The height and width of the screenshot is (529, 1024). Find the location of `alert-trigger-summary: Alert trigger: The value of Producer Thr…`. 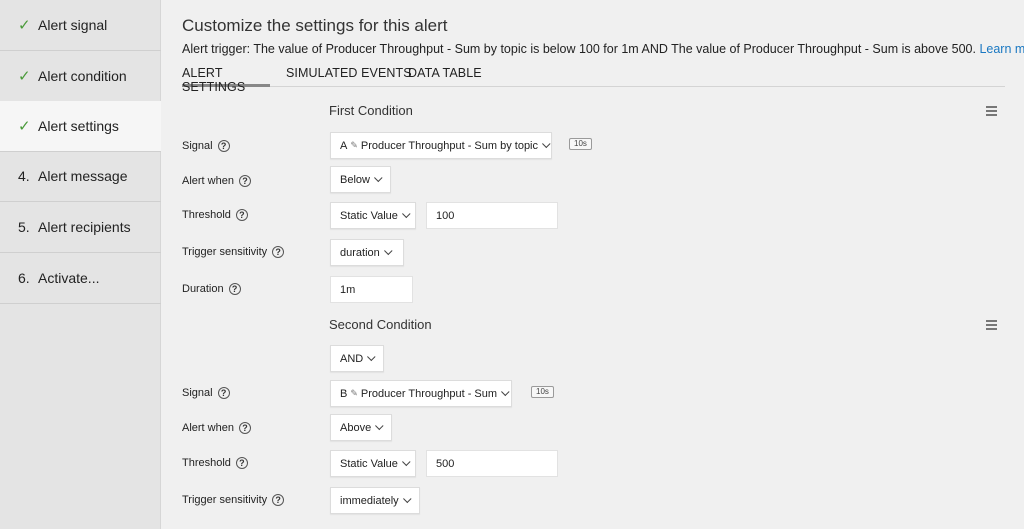

alert-trigger-summary: Alert trigger: The value of Producer Thr… is located at coordinates (603, 49).